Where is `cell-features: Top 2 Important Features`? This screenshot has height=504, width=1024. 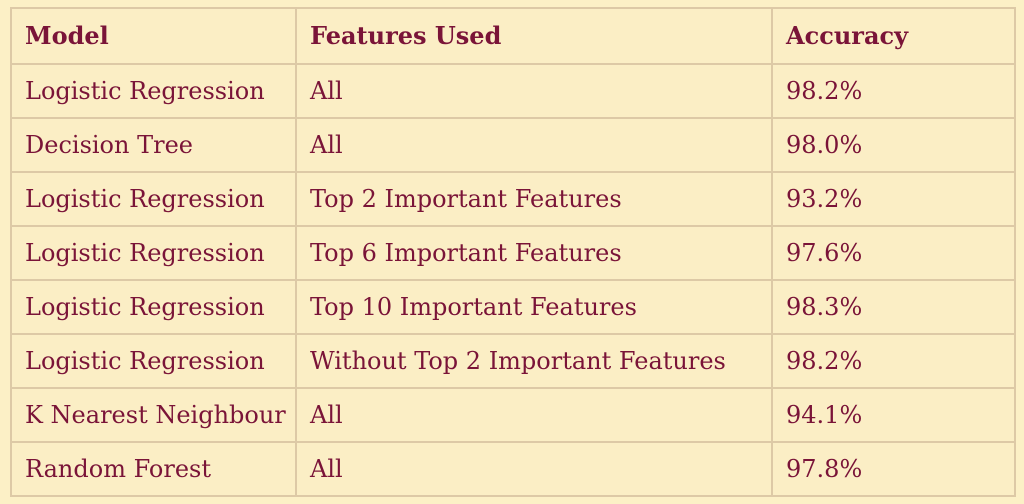
cell-features: Top 2 Important Features is located at coordinates (534, 199).